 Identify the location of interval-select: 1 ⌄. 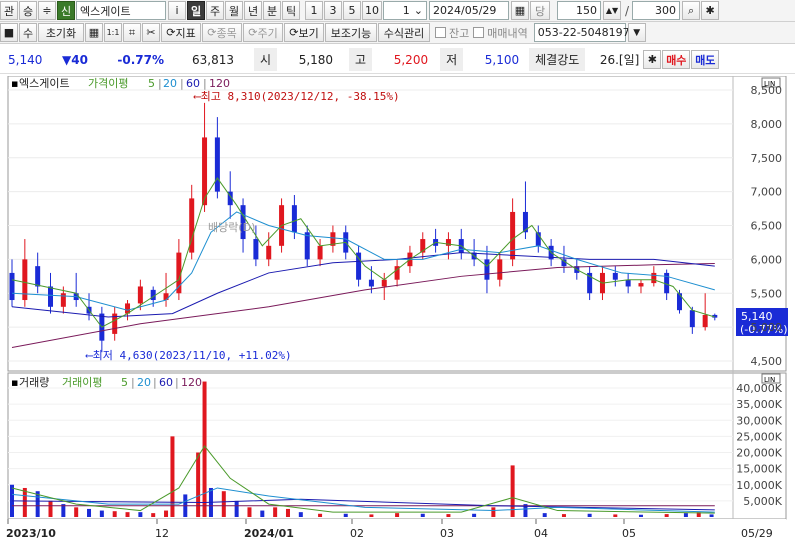
(405, 10).